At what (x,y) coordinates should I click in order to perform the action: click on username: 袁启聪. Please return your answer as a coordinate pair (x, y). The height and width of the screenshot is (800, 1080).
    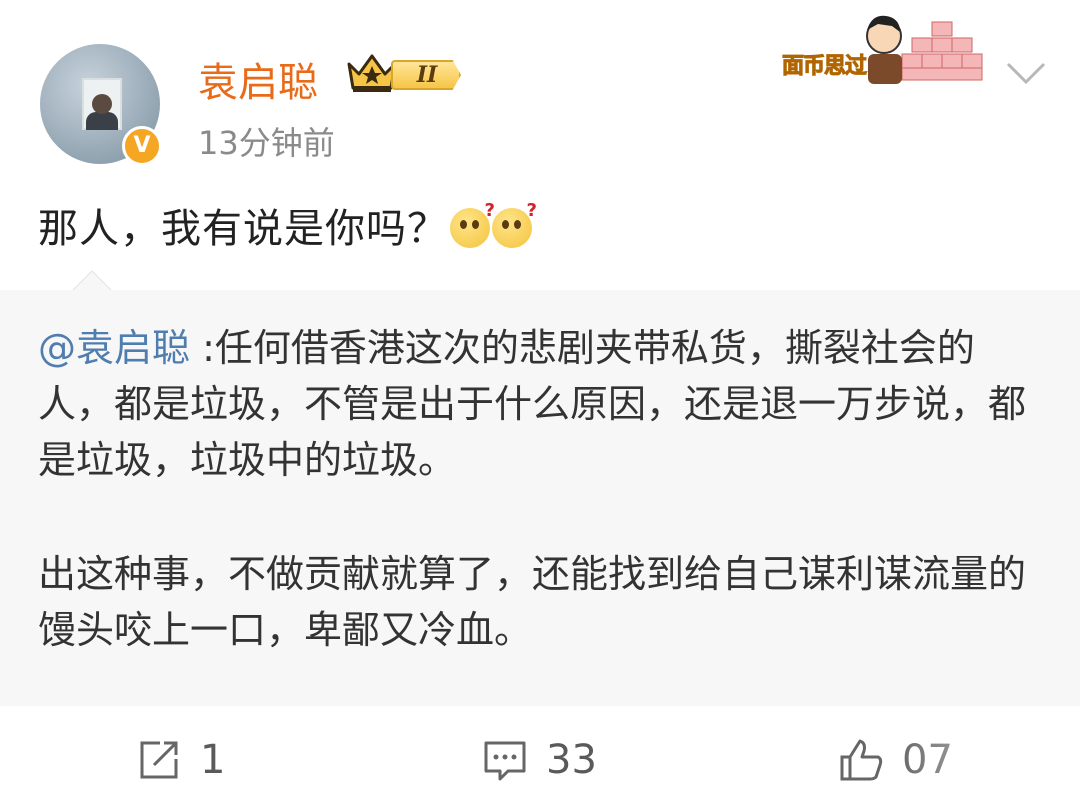
    Looking at the image, I should click on (258, 79).